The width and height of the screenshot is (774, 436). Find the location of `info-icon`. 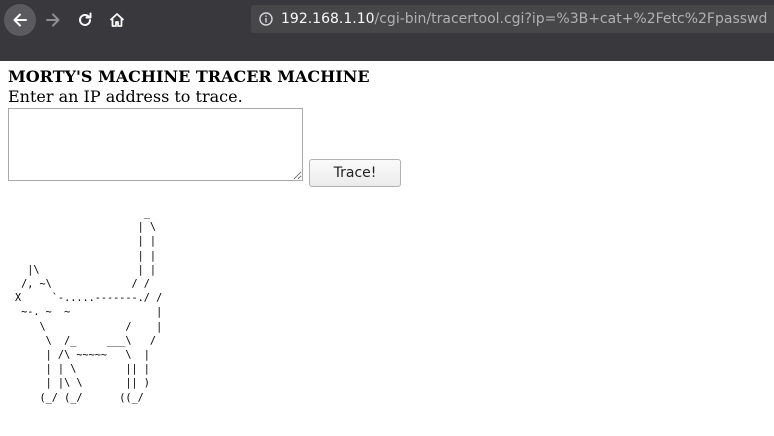

info-icon is located at coordinates (266, 19).